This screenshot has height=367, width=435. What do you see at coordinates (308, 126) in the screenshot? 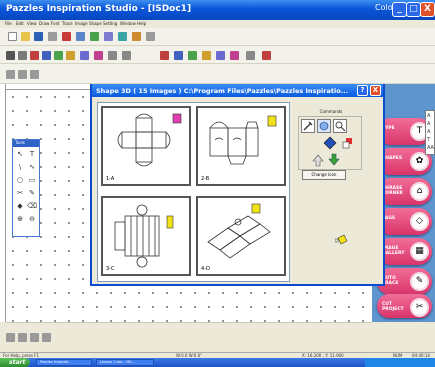
I see `wrench-icon` at bounding box center [308, 126].